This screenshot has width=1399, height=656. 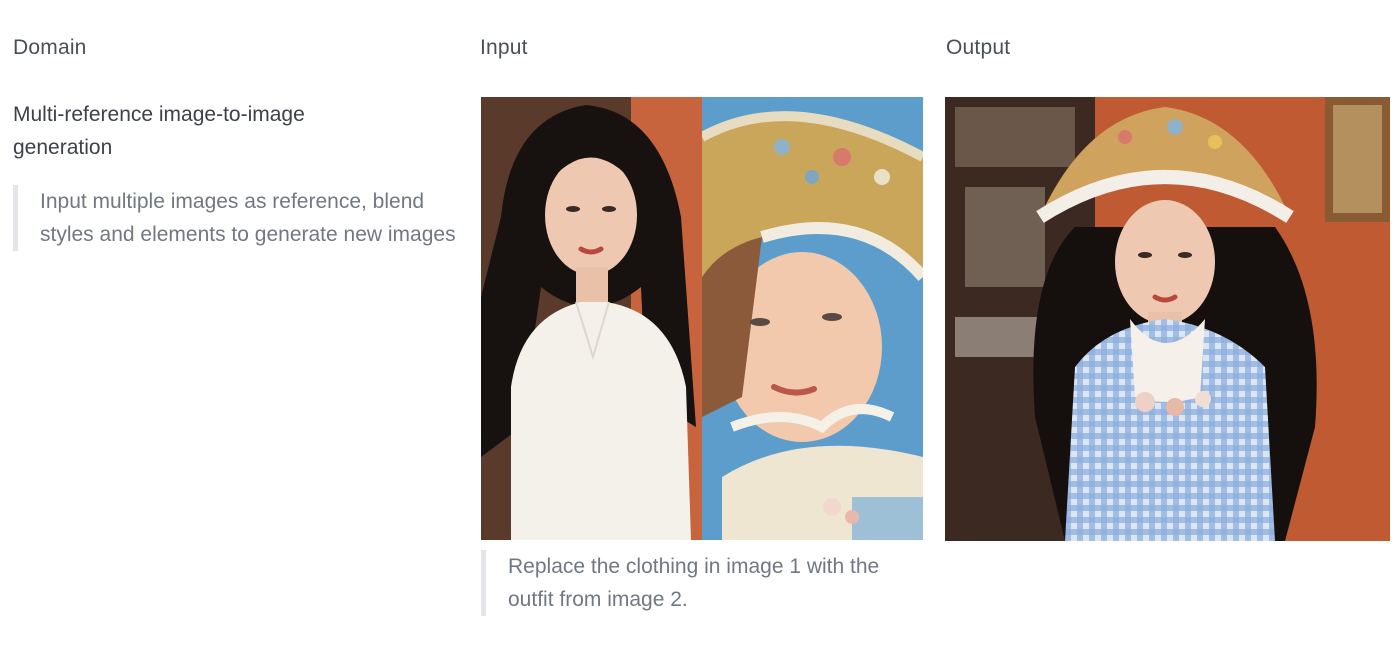 I want to click on column-header-input: Input, so click(x=504, y=47).